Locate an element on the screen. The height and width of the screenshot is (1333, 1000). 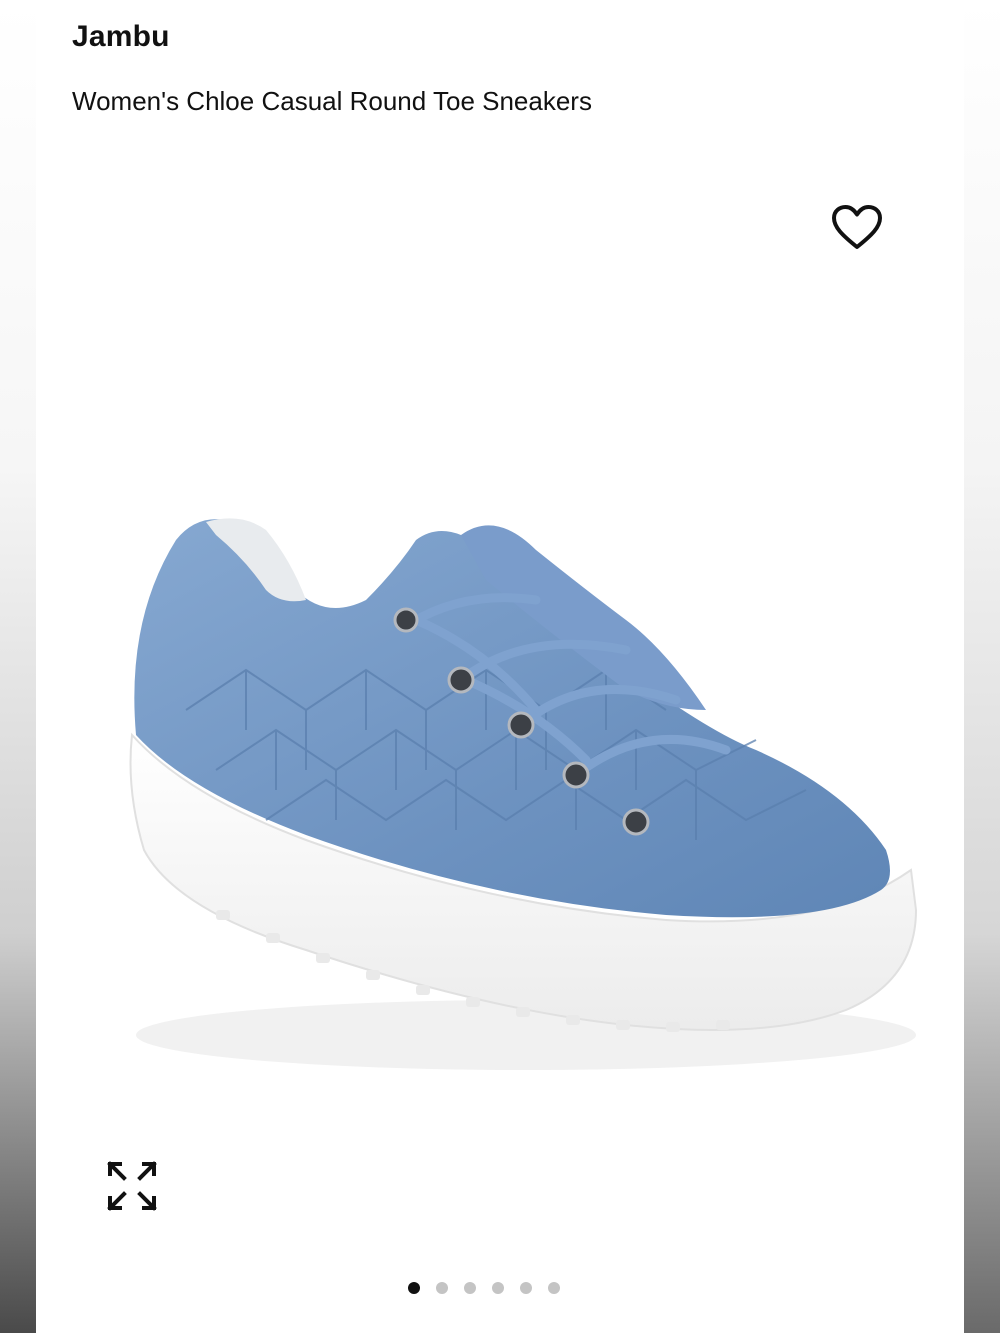
product-title: Women's Chloe Casual Round Toe Sneakers is located at coordinates (332, 101).